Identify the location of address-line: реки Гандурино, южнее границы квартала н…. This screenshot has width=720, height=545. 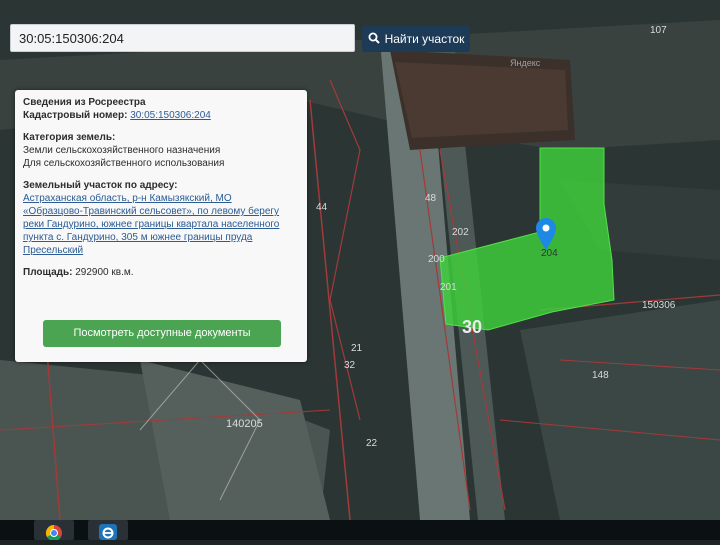
(161, 224).